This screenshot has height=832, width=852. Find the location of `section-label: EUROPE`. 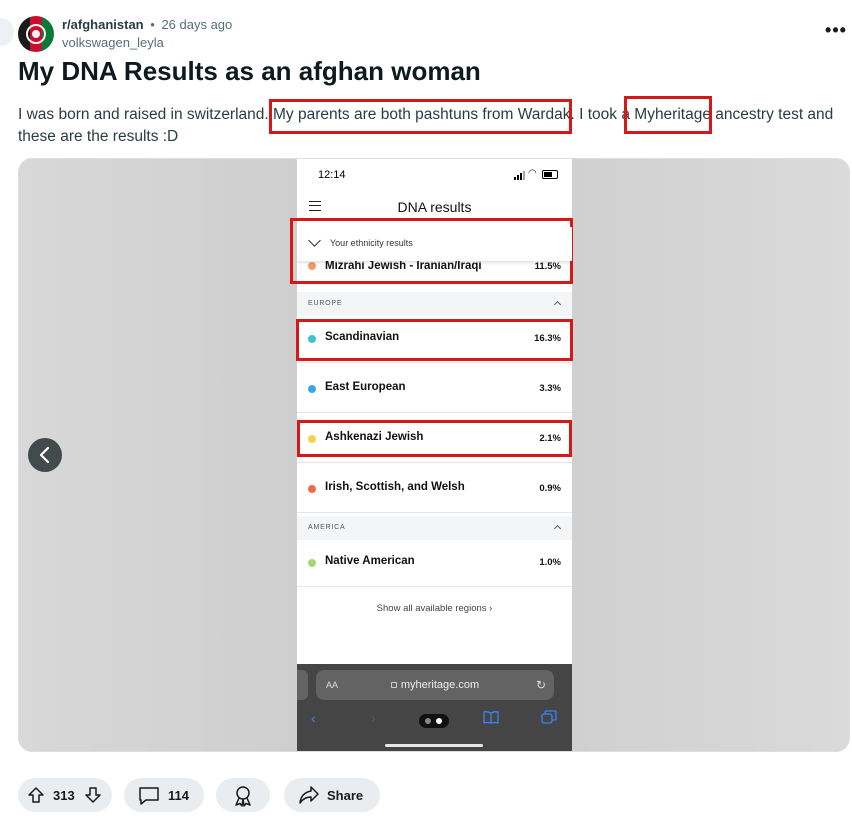

section-label: EUROPE is located at coordinates (325, 303).